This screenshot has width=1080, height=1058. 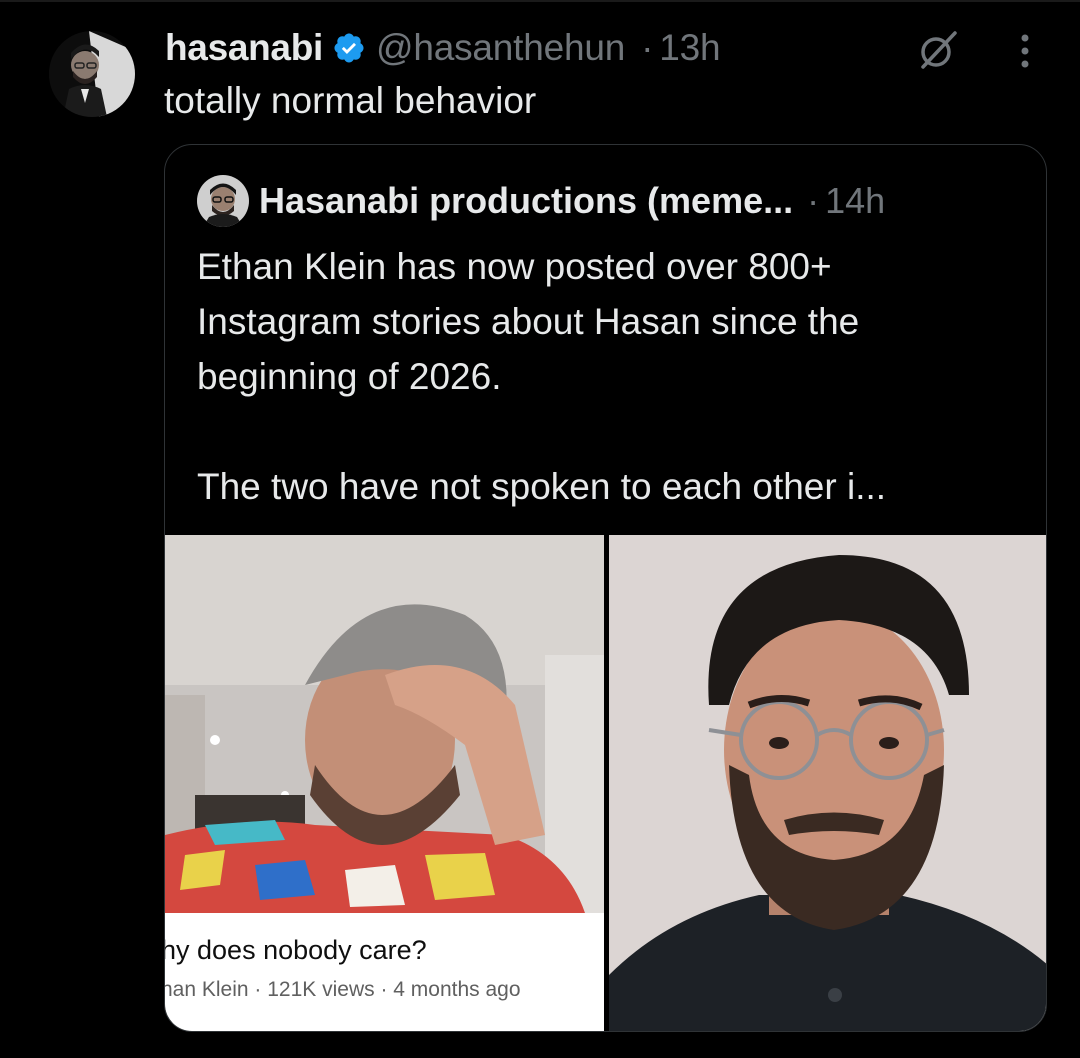 I want to click on author-handle: @hasanthehun, so click(x=500, y=48).